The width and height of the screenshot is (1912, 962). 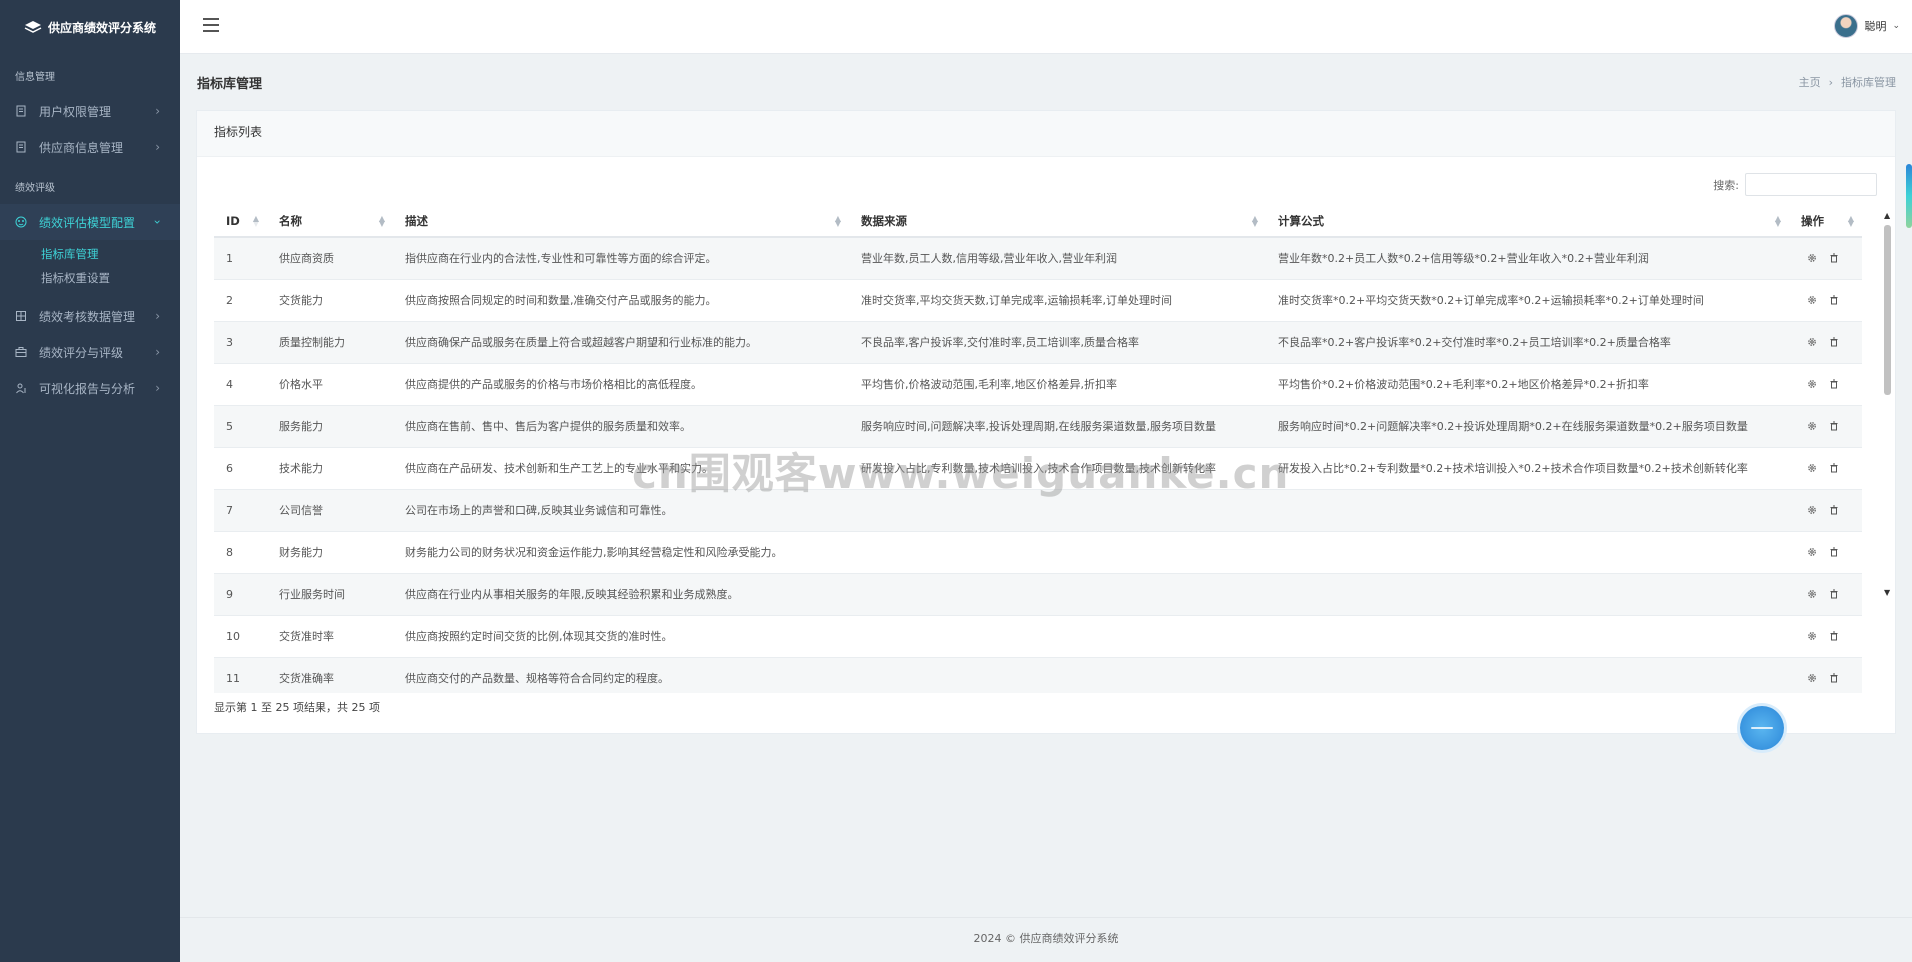 I want to click on sidebar-item-label: 供应商信息管理, so click(x=81, y=147).